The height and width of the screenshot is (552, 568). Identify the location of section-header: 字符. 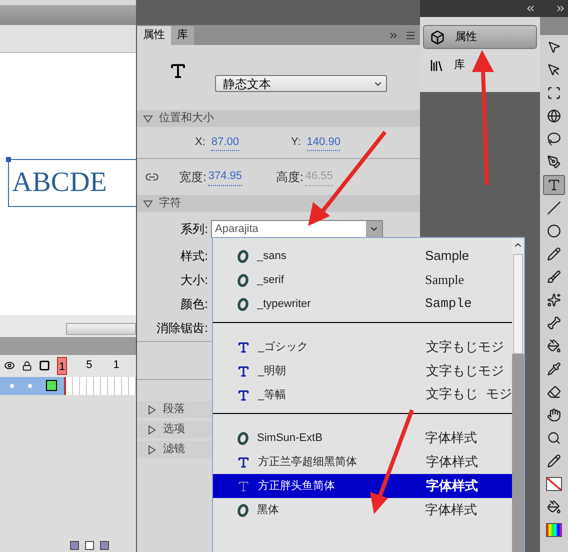
(278, 203).